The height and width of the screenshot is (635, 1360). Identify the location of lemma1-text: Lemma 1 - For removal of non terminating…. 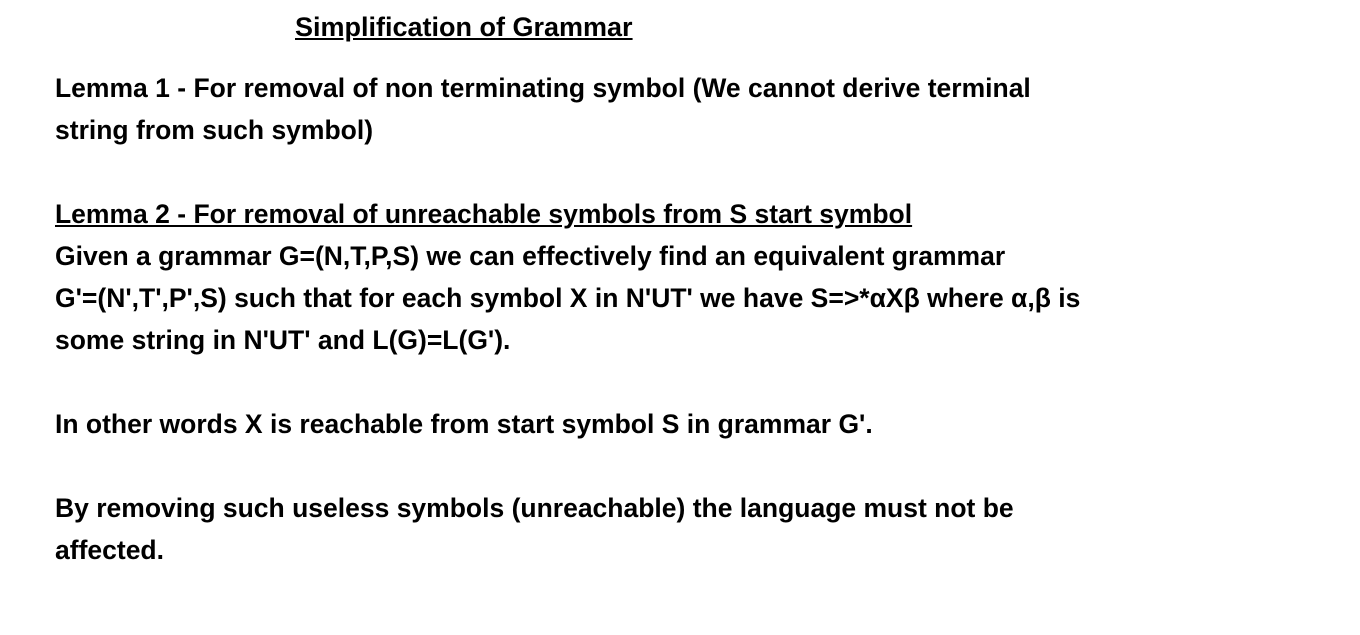
(543, 88).